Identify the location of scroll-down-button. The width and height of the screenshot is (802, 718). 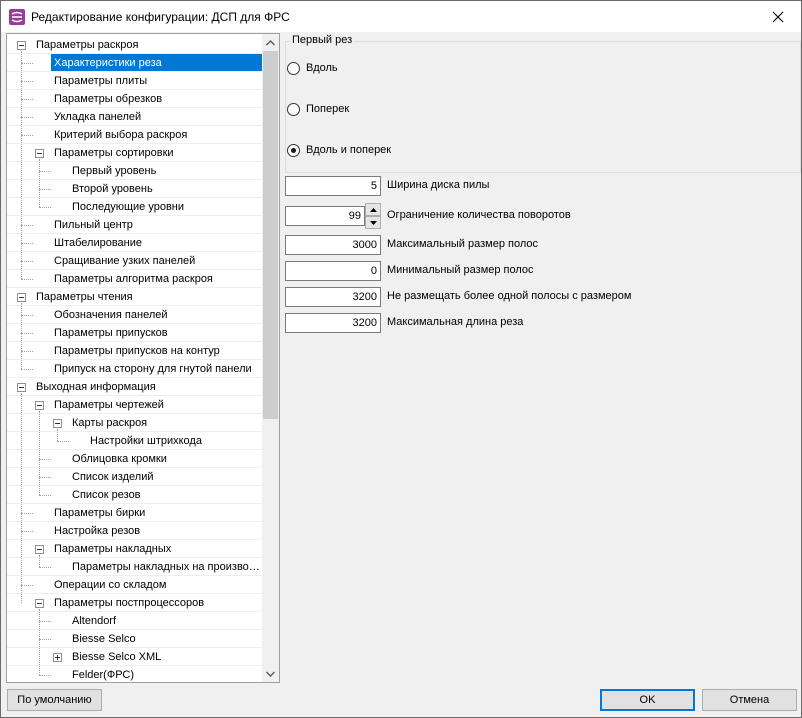
(270, 673).